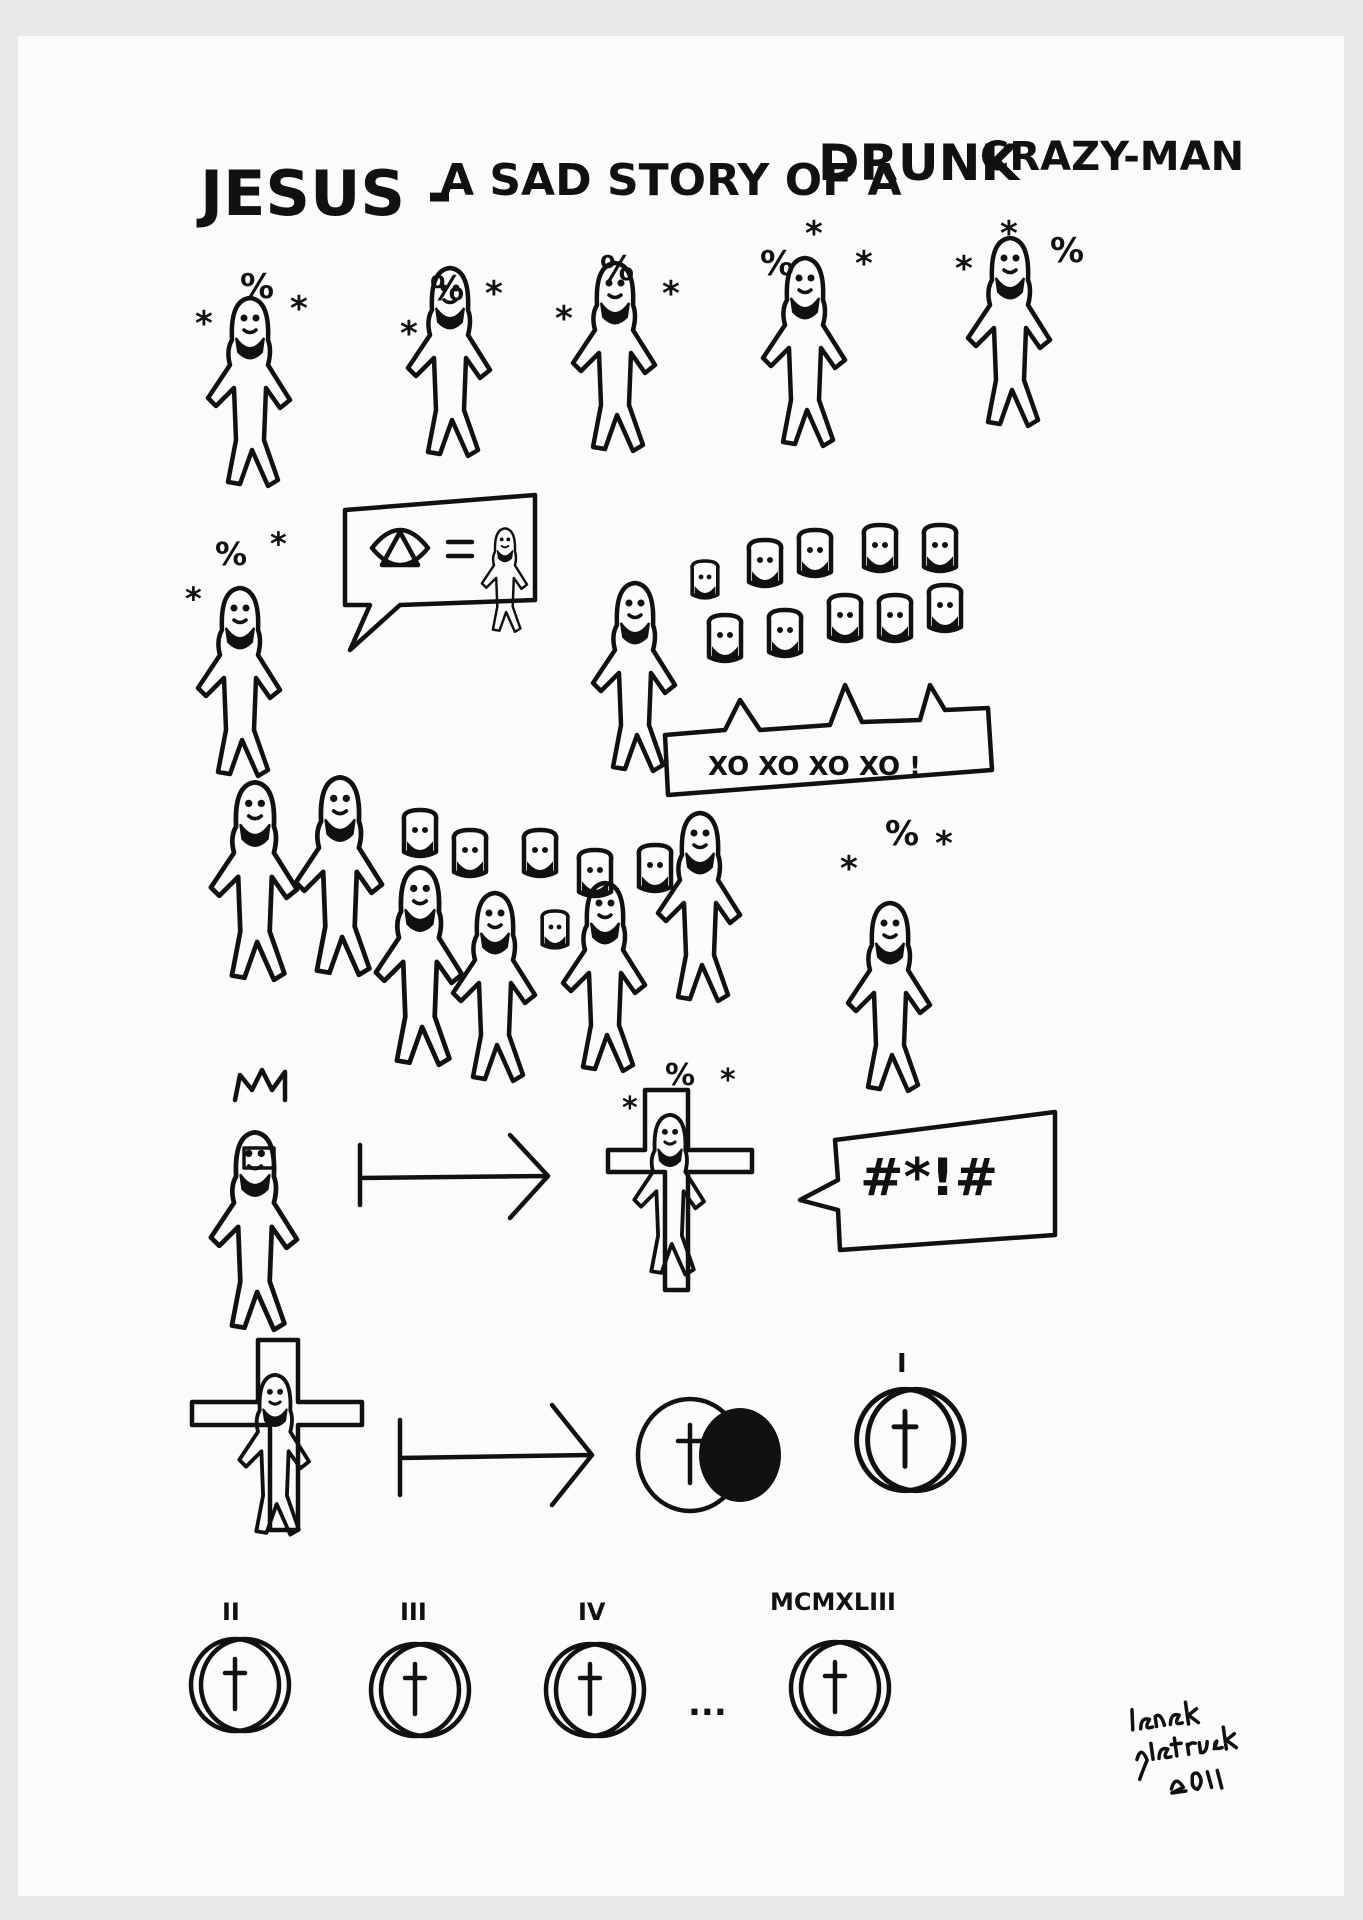 The image size is (1363, 1920). I want to click on svg-text: IV, so click(592, 1612).